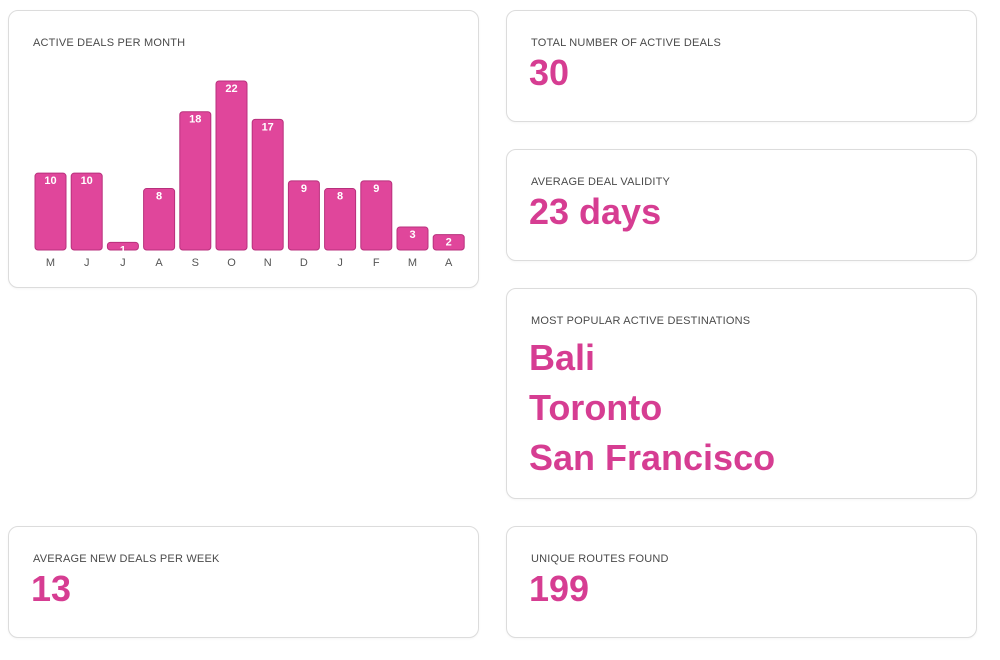 The image size is (1000, 660). Describe the element at coordinates (195, 120) in the screenshot. I see `bar-value-label: 18` at that location.